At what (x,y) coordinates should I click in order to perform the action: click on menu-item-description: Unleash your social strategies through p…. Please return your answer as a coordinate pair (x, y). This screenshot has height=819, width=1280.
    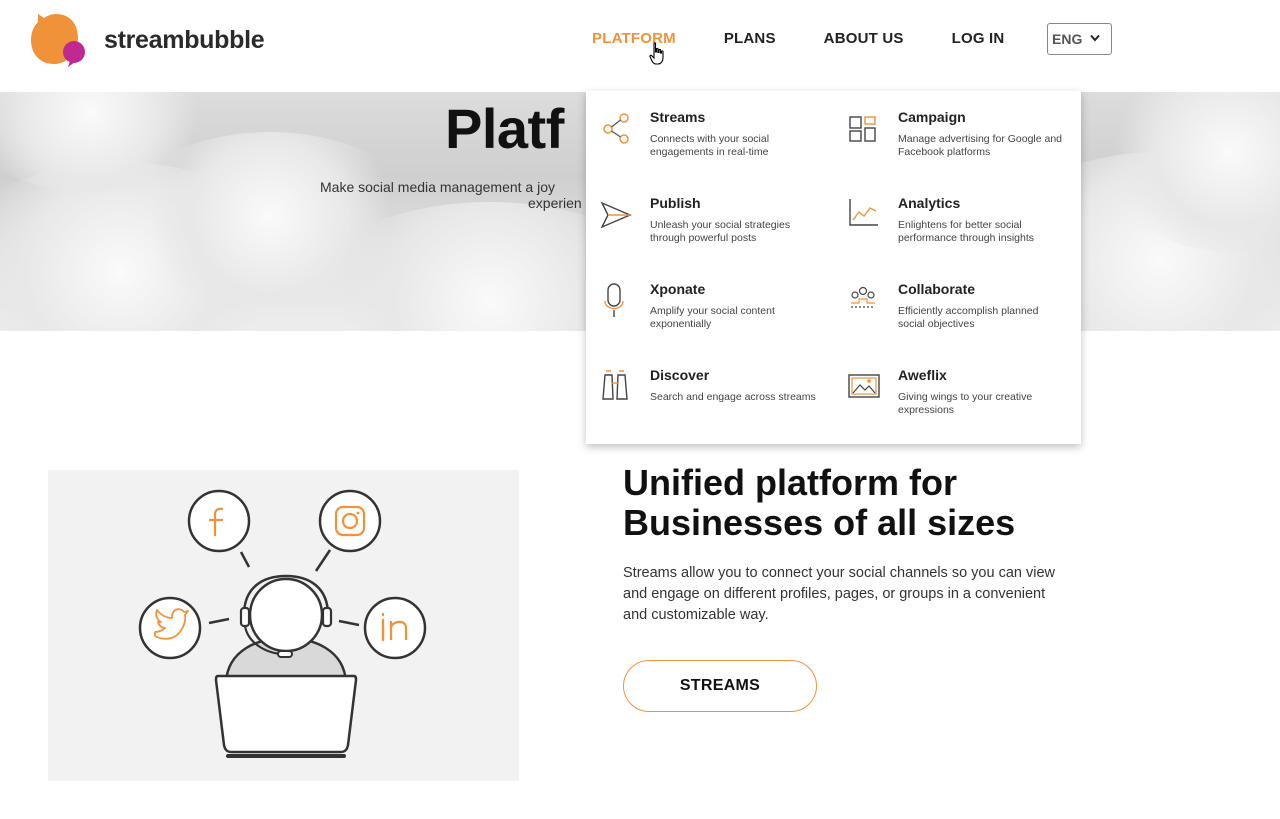
    Looking at the image, I should click on (720, 231).